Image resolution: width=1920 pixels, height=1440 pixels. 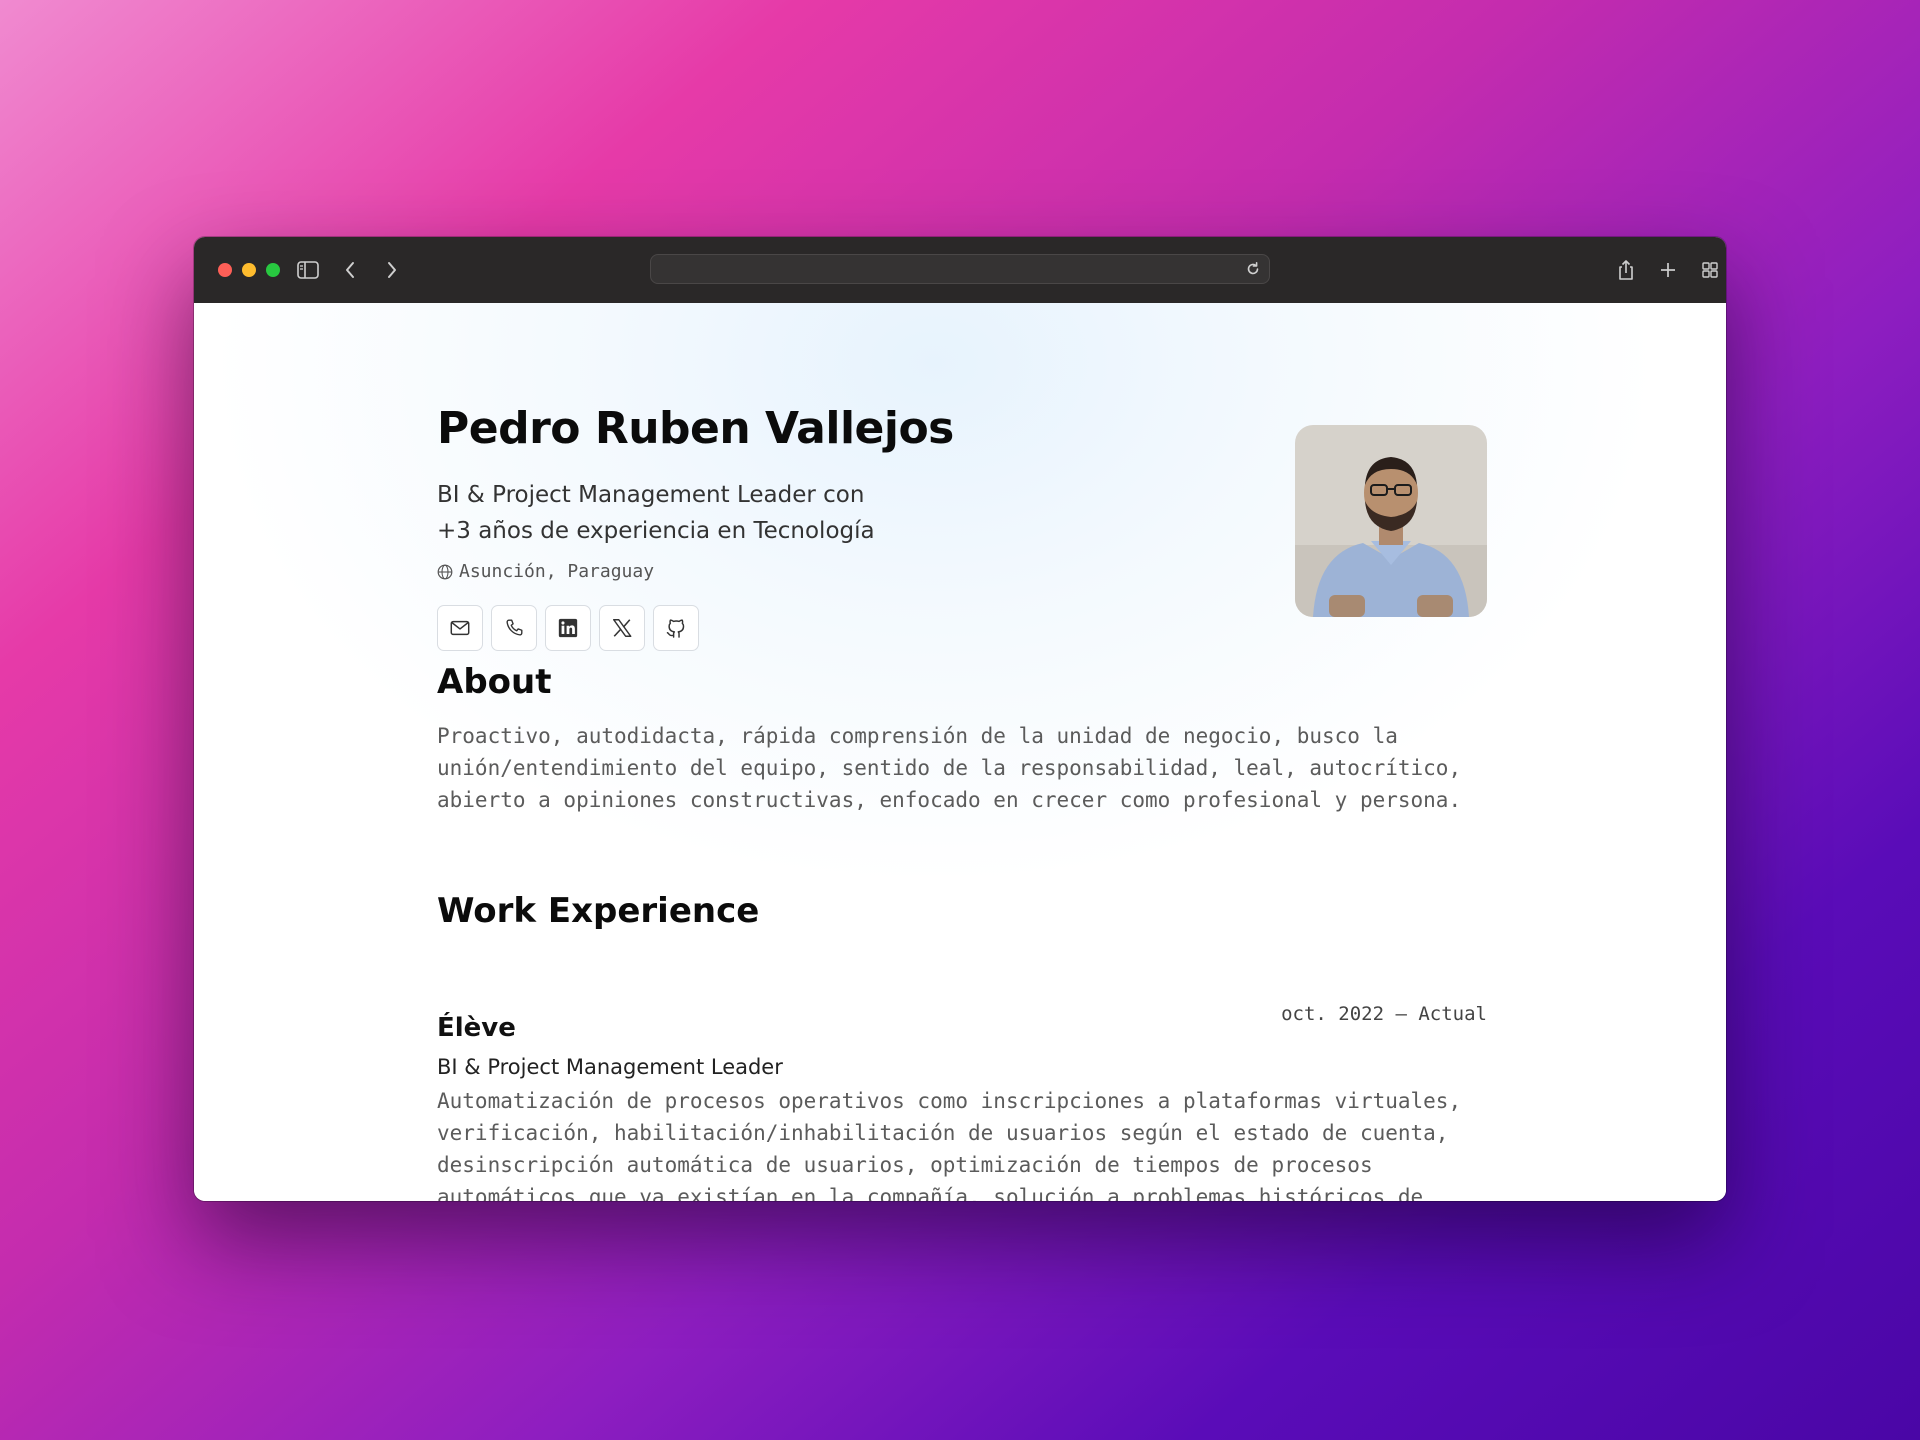 I want to click on email-button, so click(x=460, y=628).